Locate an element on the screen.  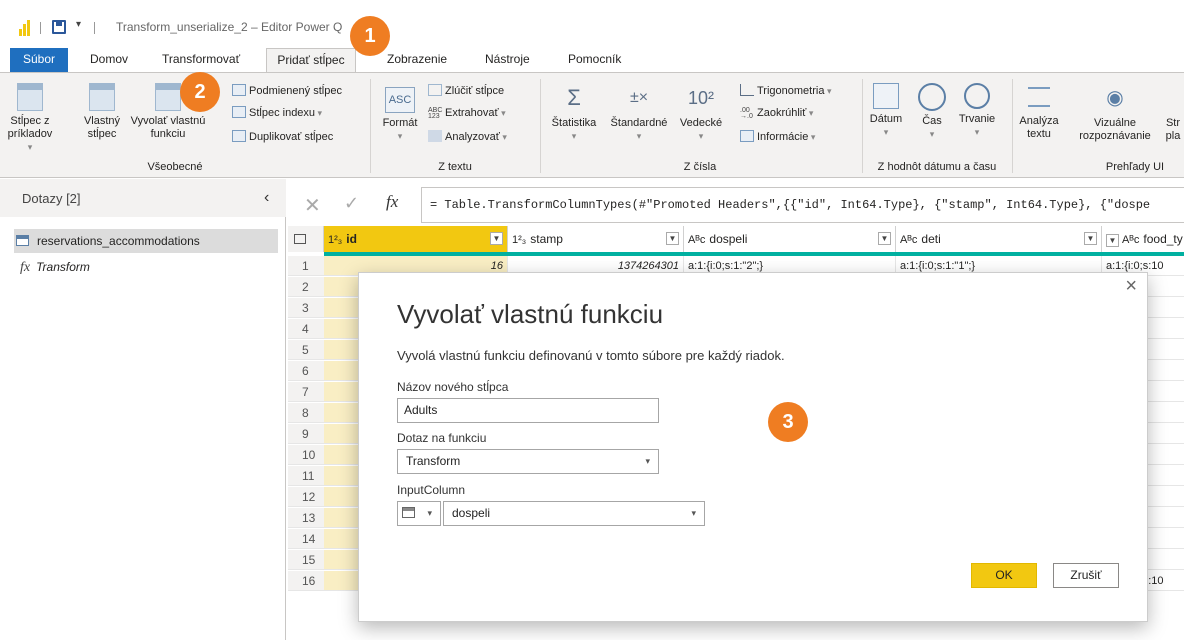
merge-columns-button: Zlúčiť stĺpce is located at coordinates (466, 91).